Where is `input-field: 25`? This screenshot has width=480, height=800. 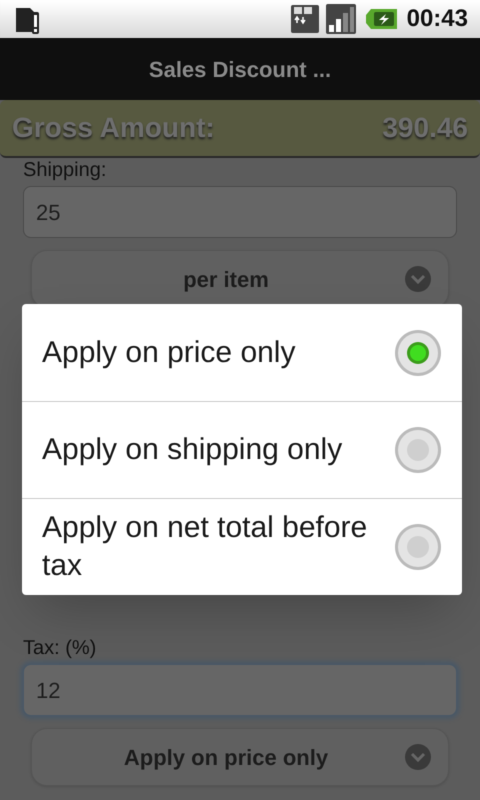
input-field: 25 is located at coordinates (240, 212).